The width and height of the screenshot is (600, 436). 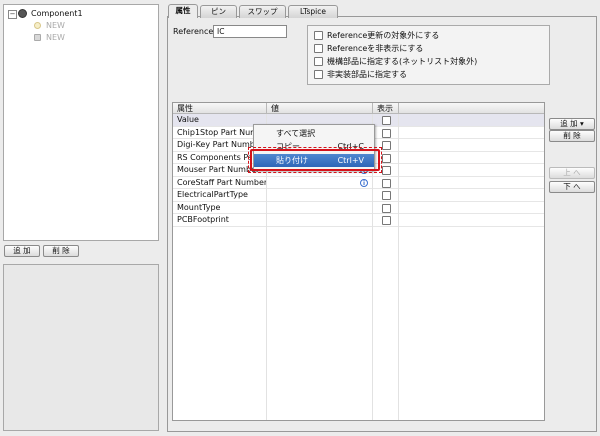 I want to click on tab-attributes: 属性, so click(x=183, y=11).